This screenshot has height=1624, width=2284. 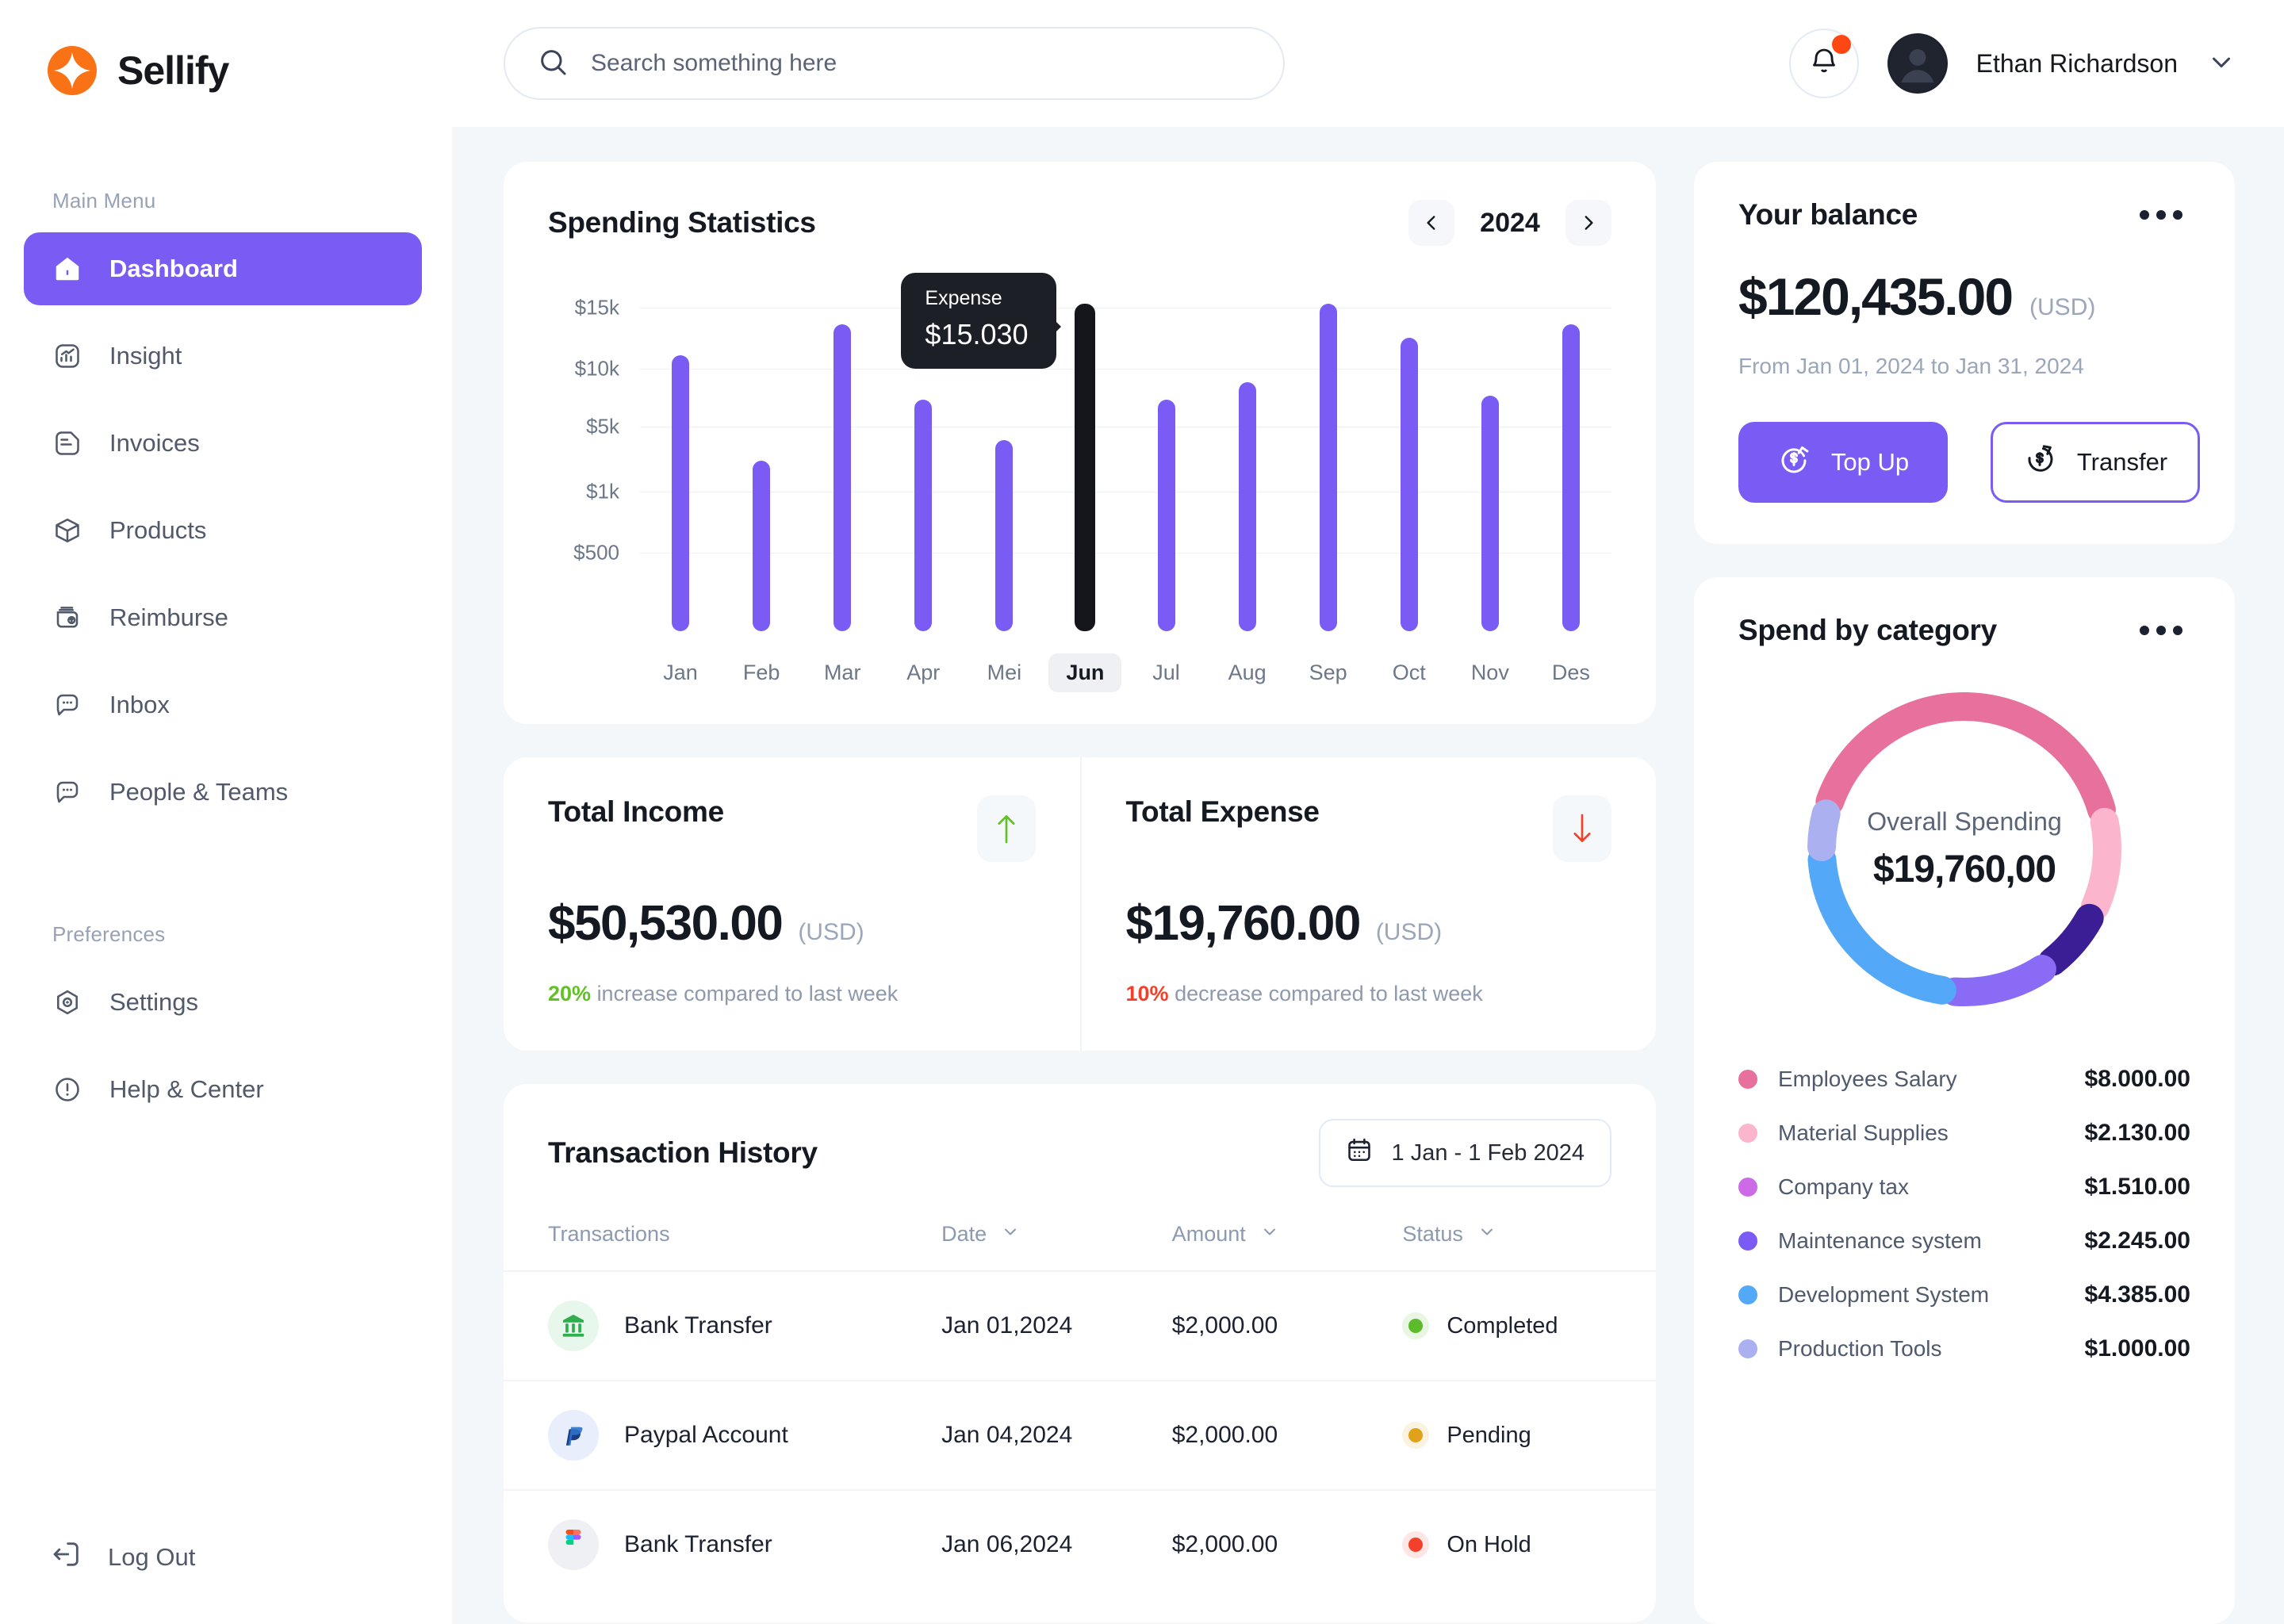 I want to click on balance-date-range: From Jan 01, 2024 to Jan 31, 2024, so click(x=1911, y=366).